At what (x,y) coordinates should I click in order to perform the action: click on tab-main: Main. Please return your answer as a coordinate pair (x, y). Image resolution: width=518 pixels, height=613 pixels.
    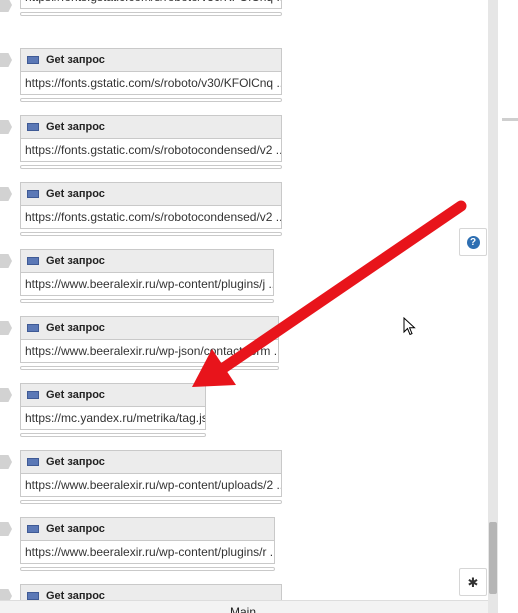
    Looking at the image, I should click on (243, 609).